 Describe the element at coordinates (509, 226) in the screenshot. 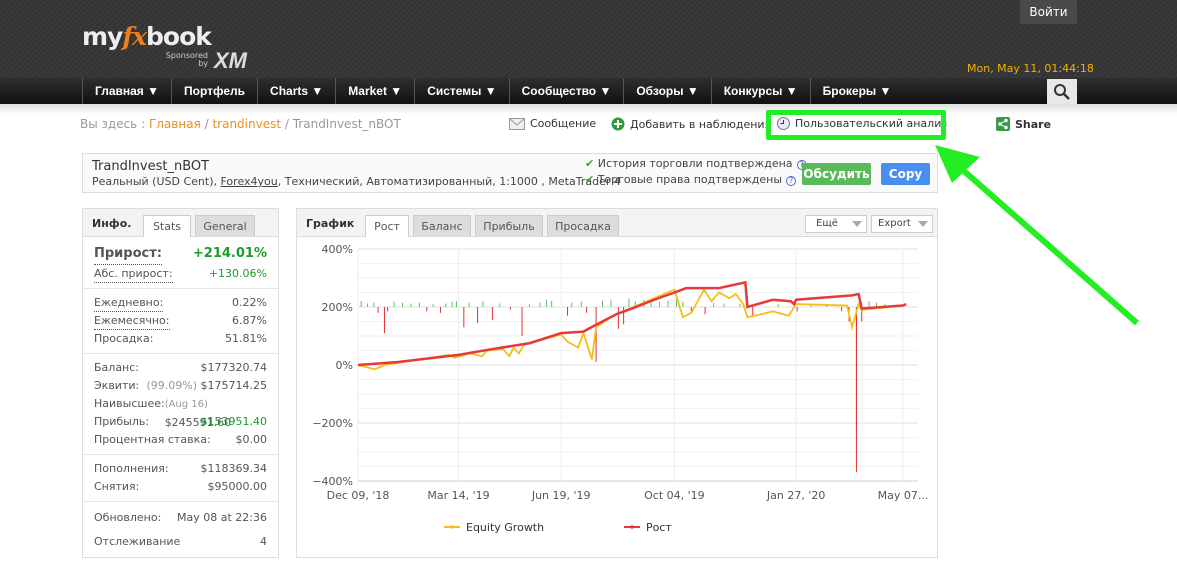

I see `tab-profit: Прибыль` at that location.